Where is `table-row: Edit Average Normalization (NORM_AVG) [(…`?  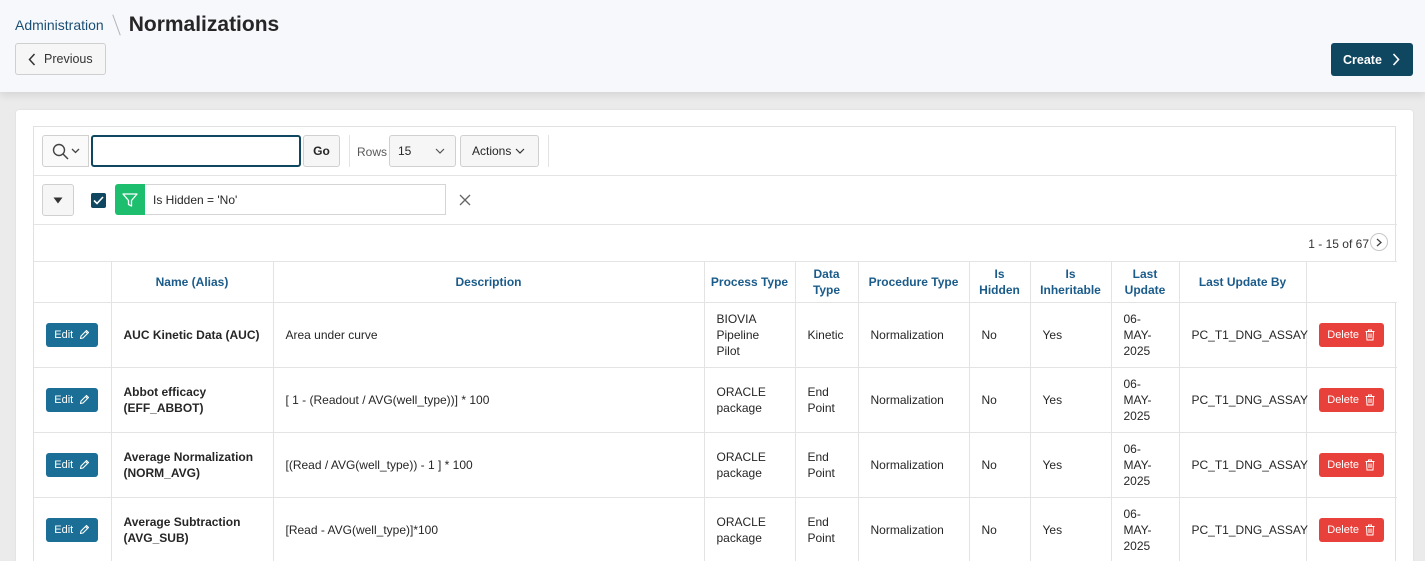
table-row: Edit Average Normalization (NORM_AVG) [(… is located at coordinates (715, 465).